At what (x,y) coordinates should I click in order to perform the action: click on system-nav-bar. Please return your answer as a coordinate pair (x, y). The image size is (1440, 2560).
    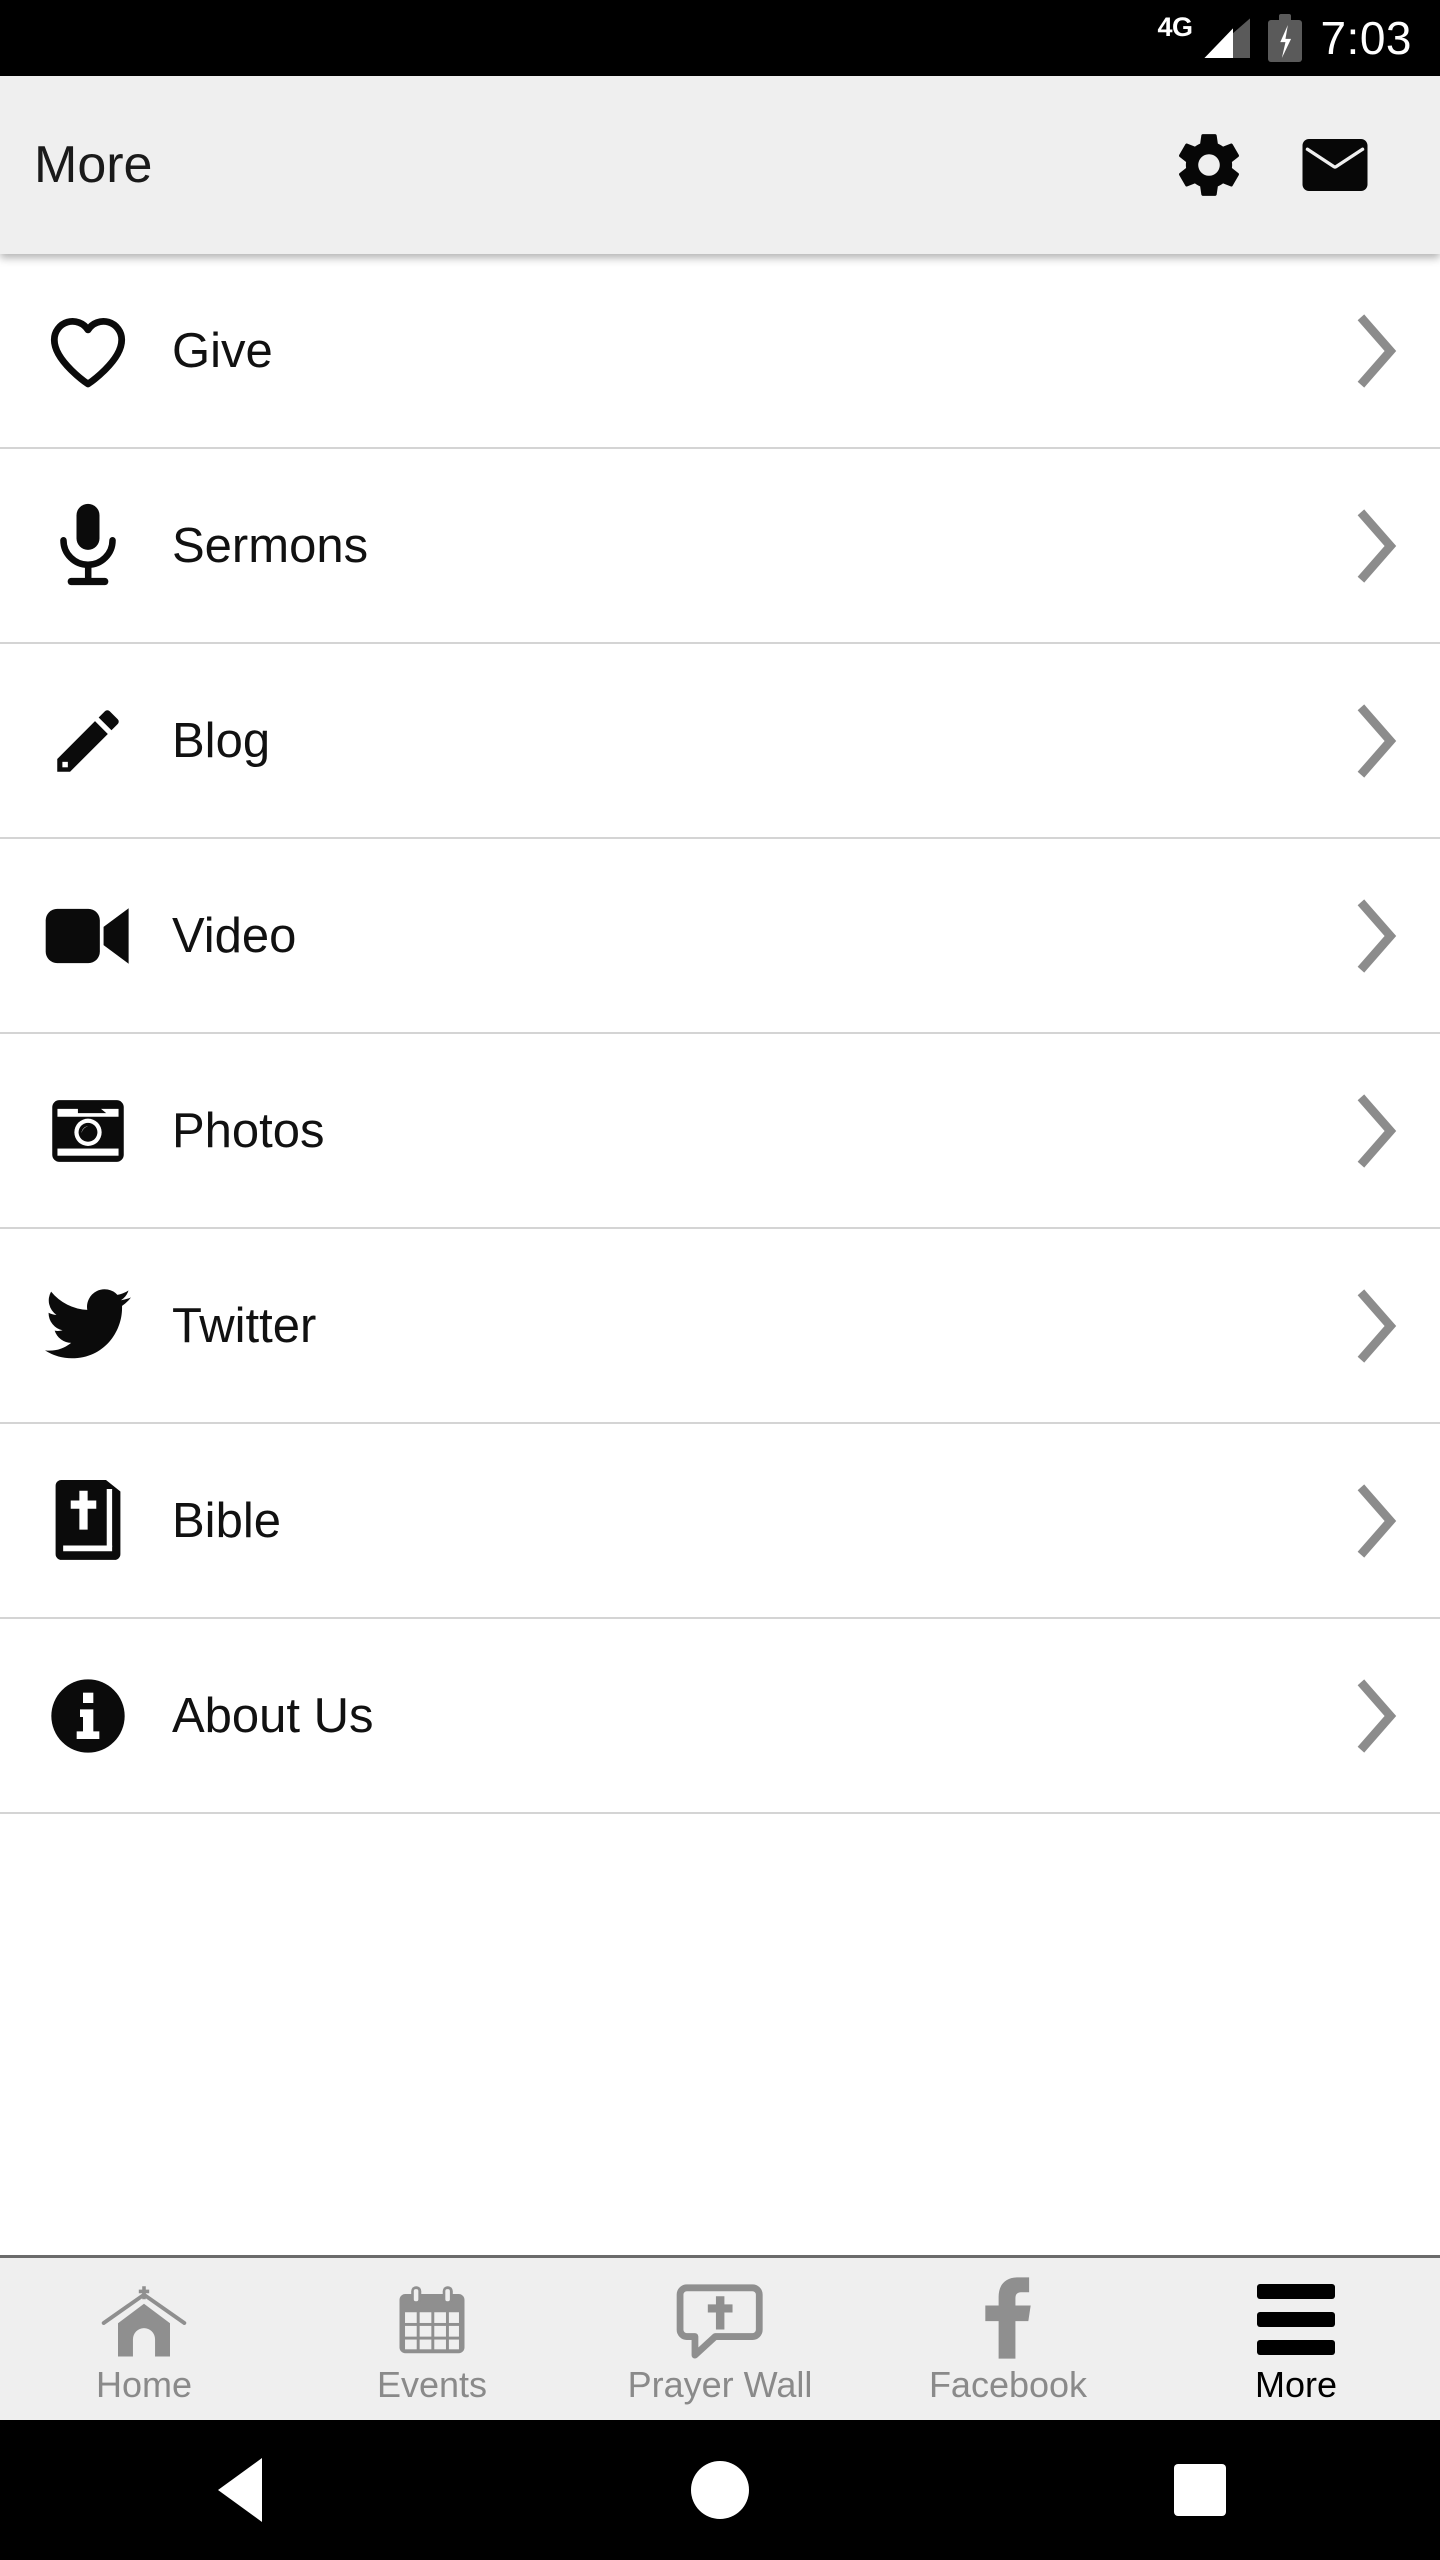
    Looking at the image, I should click on (720, 2490).